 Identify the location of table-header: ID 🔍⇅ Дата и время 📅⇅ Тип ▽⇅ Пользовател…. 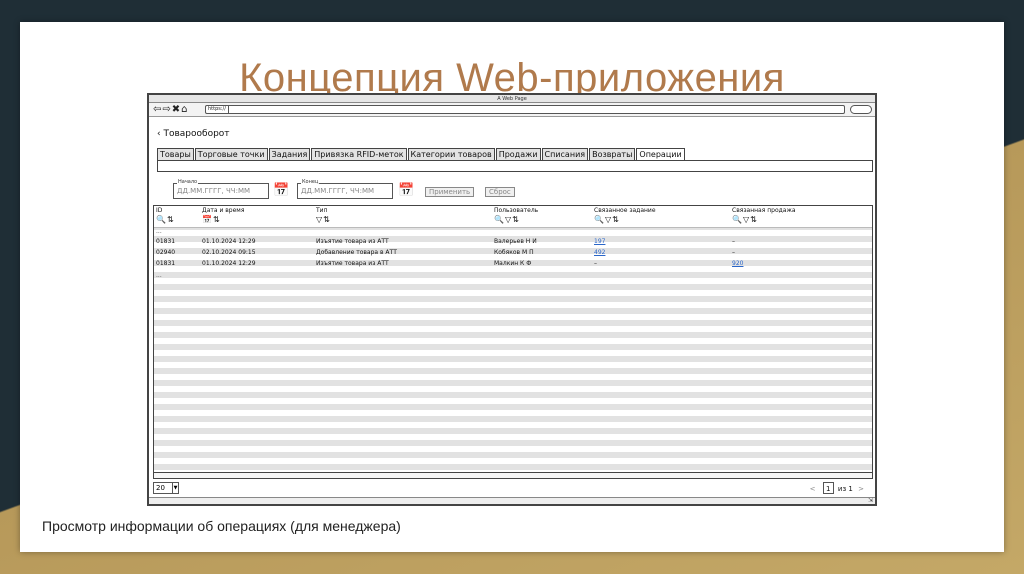
(513, 217).